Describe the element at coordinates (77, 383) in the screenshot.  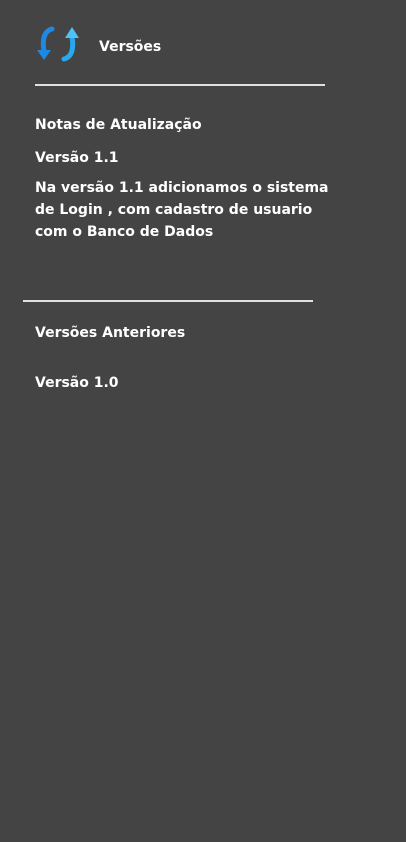
I see `previous-version-item: Versão 1.0` at that location.